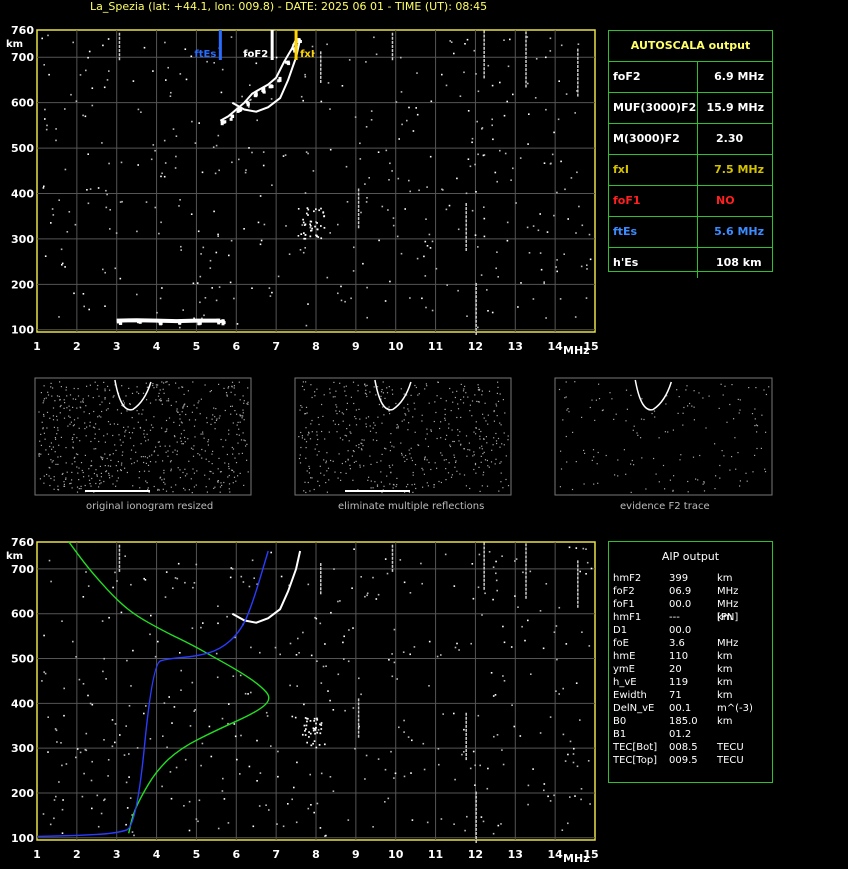 The image size is (848, 869). What do you see at coordinates (621, 643) in the screenshot?
I see `aip-label: foE` at bounding box center [621, 643].